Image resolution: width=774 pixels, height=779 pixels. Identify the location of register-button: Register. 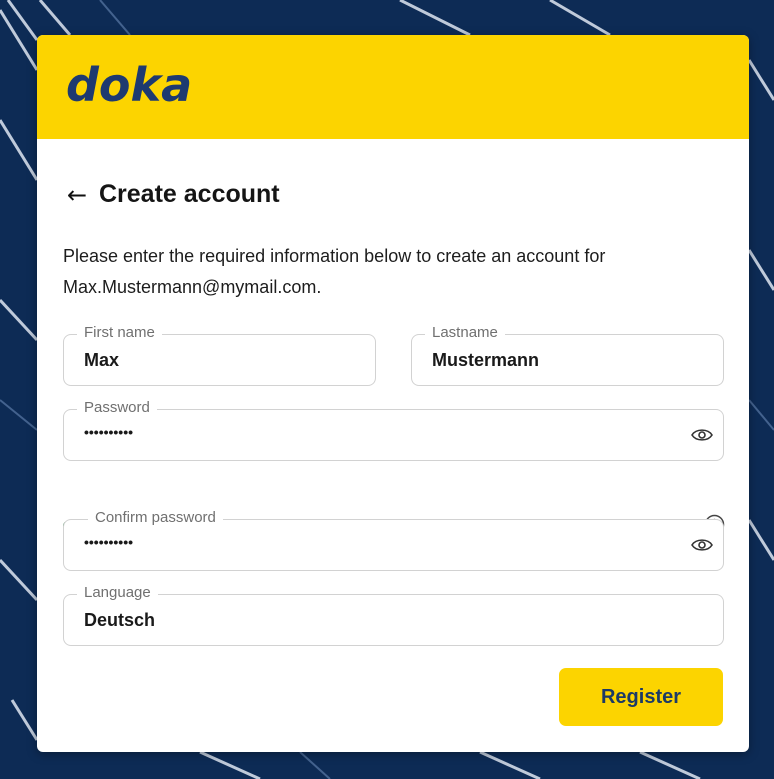
(641, 697).